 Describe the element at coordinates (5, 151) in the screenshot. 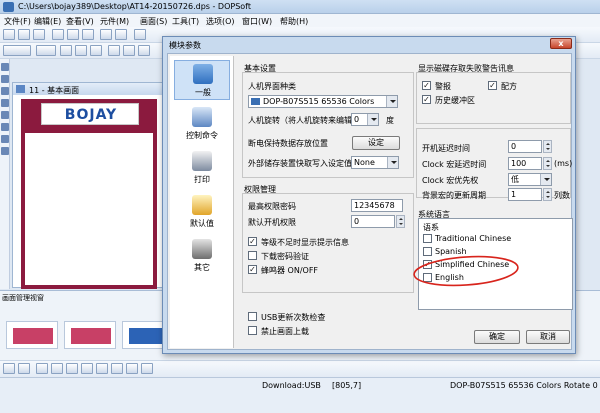

I see `table-tool-icon` at that location.